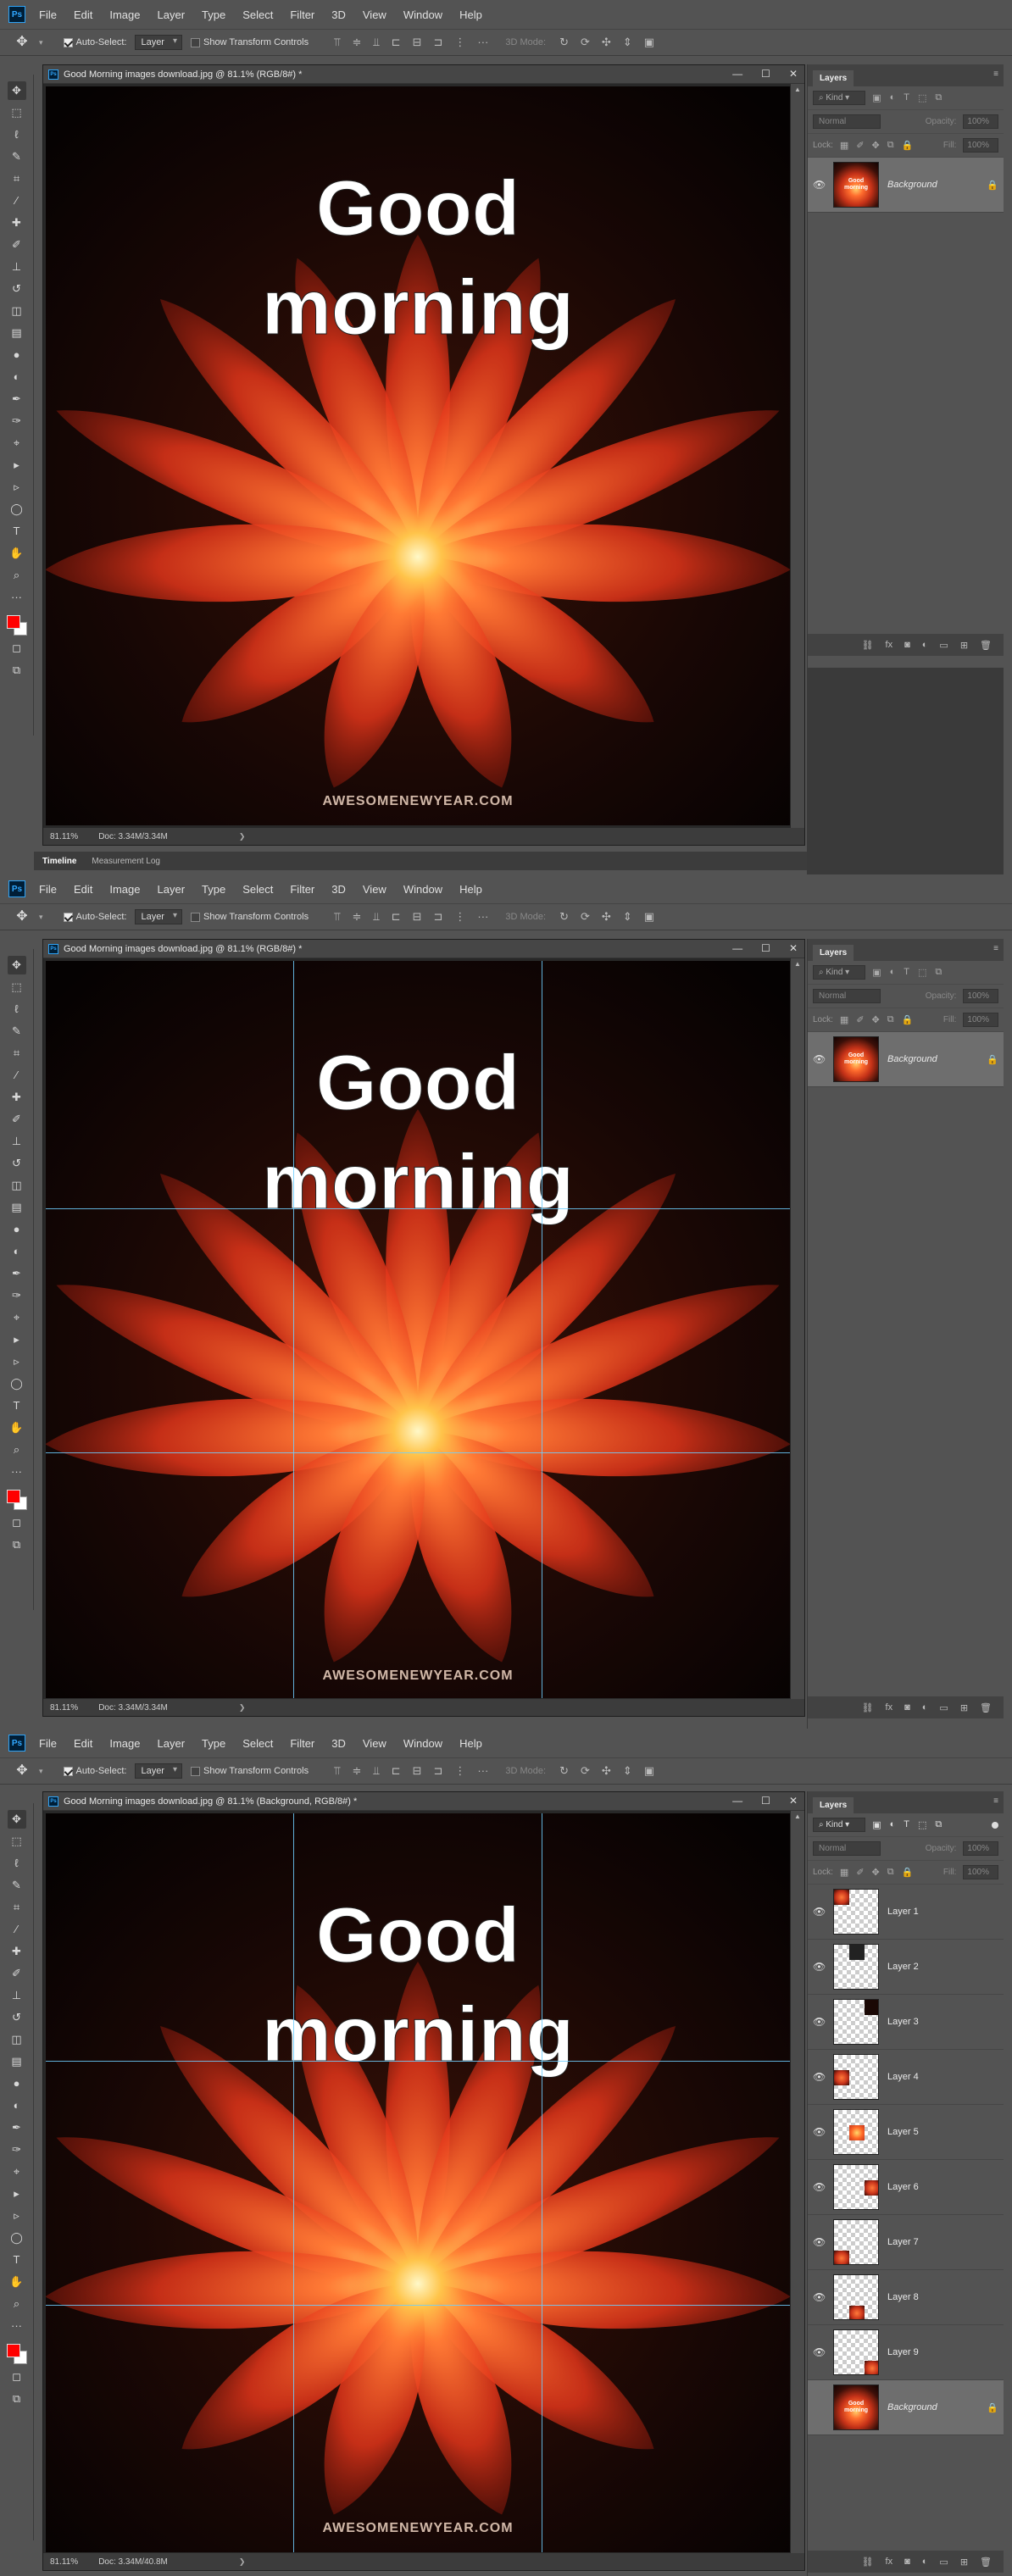 The image size is (1012, 2576). I want to click on layer-name: Layer 5, so click(903, 2132).